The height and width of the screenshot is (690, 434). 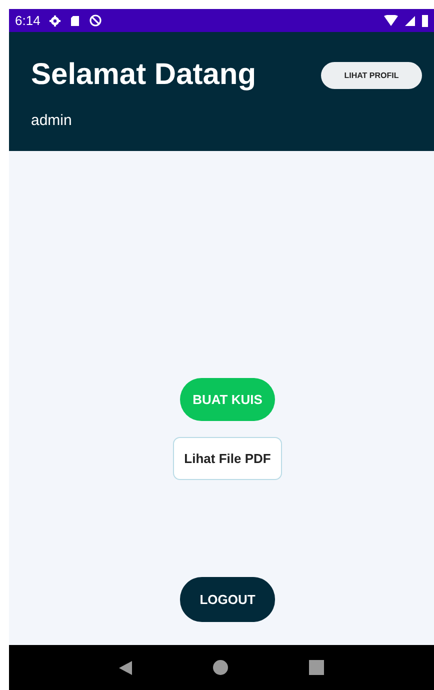 I want to click on view-pdf-button: Lihat File PDF, so click(x=227, y=458).